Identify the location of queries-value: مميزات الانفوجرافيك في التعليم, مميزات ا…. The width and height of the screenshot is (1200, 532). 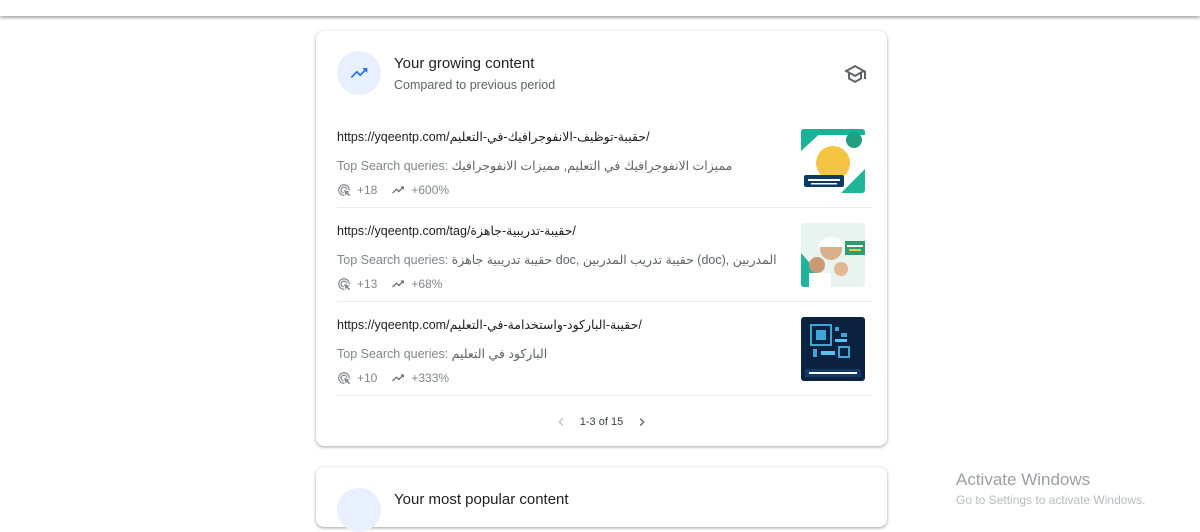
(592, 166).